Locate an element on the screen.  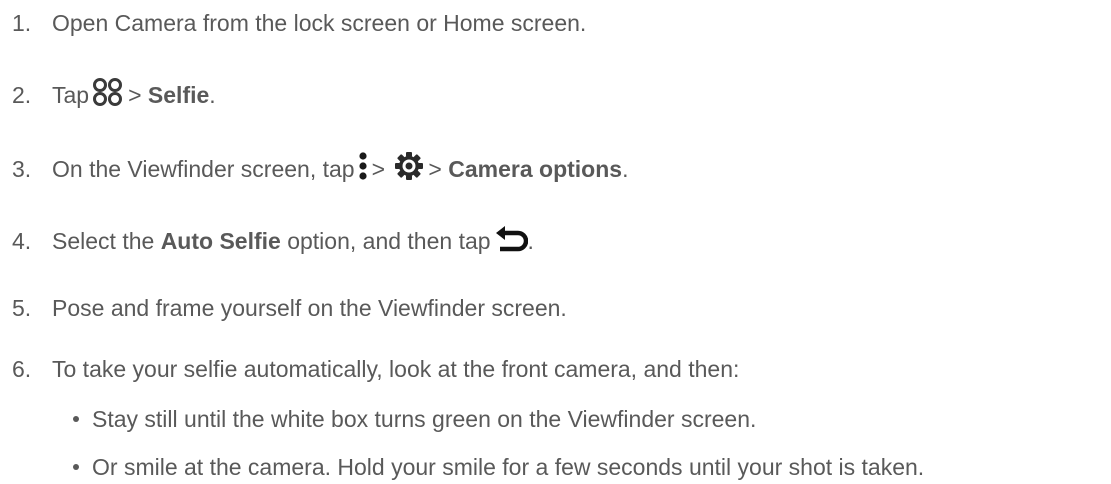
step-text-pre: Tap is located at coordinates (71, 95).